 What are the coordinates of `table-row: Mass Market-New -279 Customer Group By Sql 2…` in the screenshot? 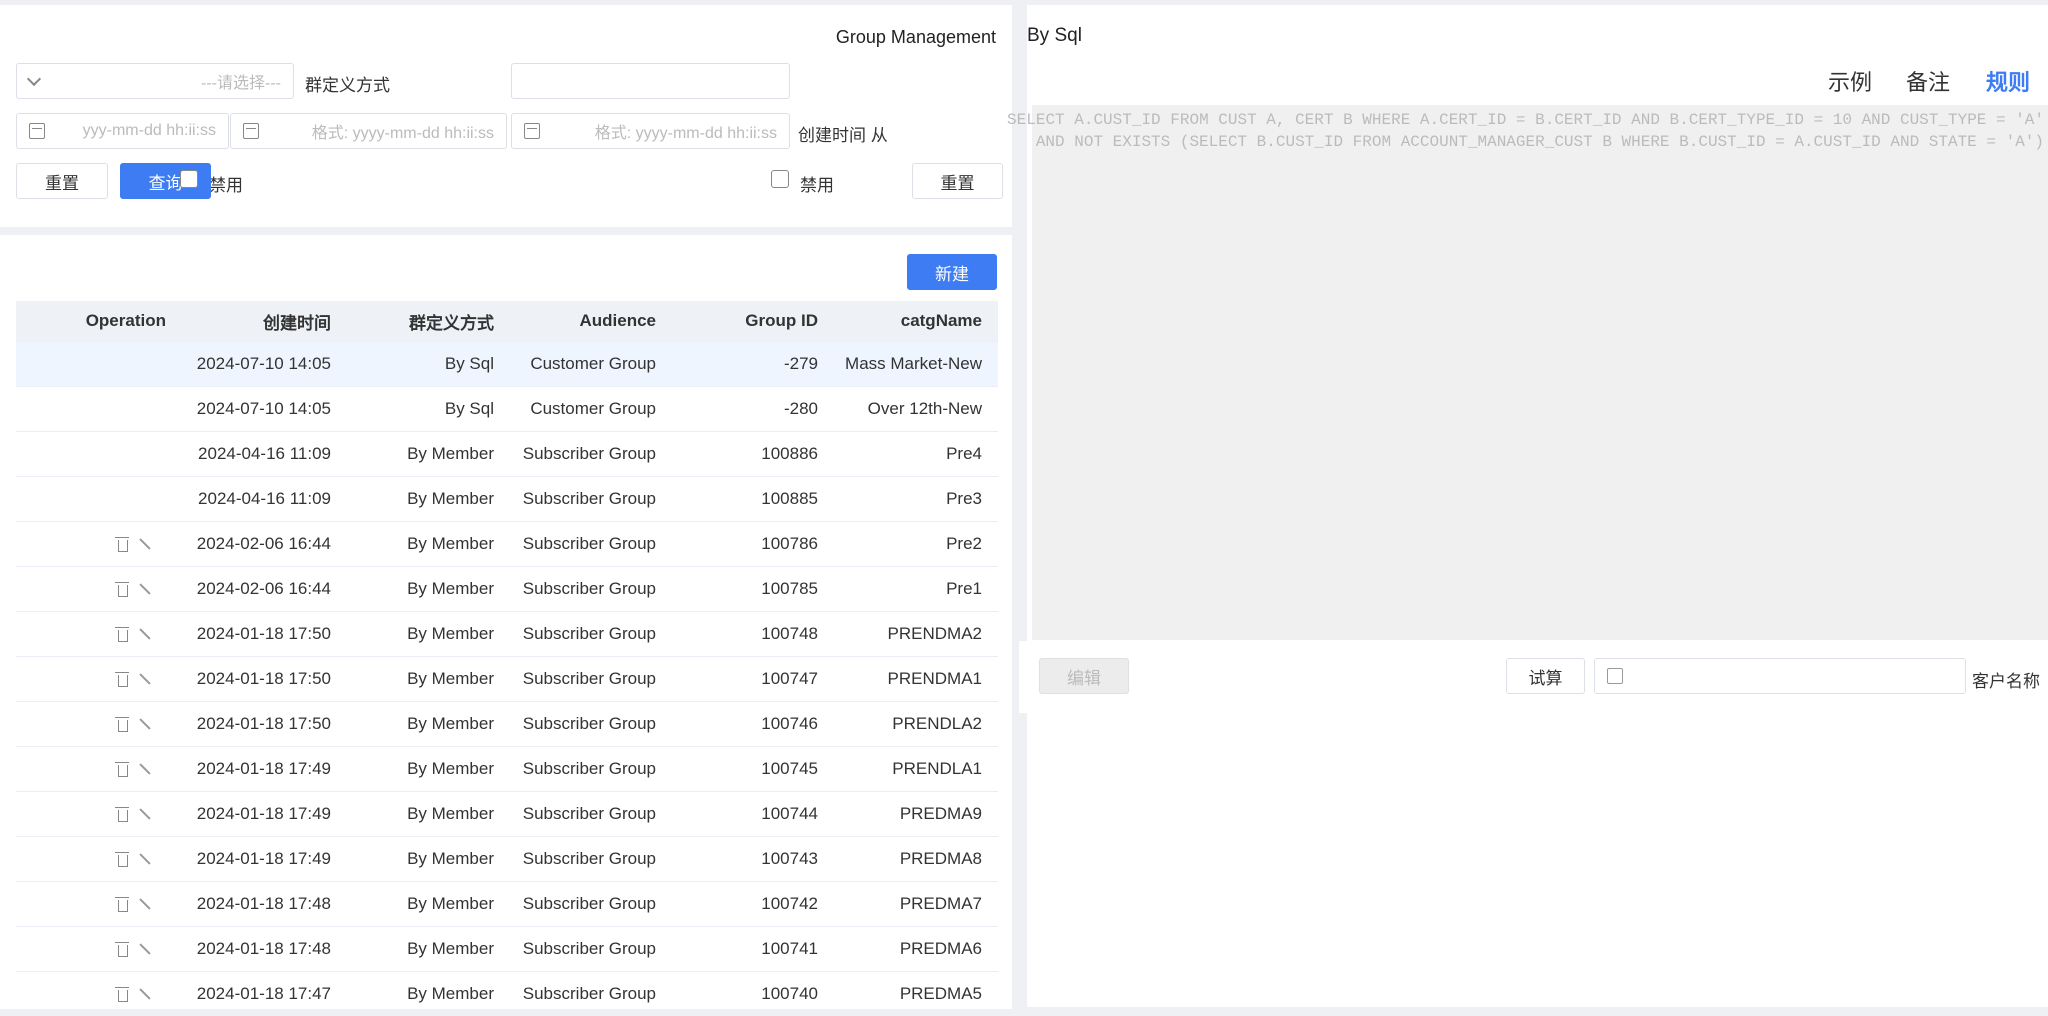 It's located at (507, 364).